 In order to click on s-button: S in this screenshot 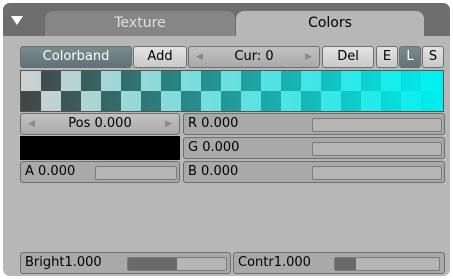, I will do `click(433, 57)`.